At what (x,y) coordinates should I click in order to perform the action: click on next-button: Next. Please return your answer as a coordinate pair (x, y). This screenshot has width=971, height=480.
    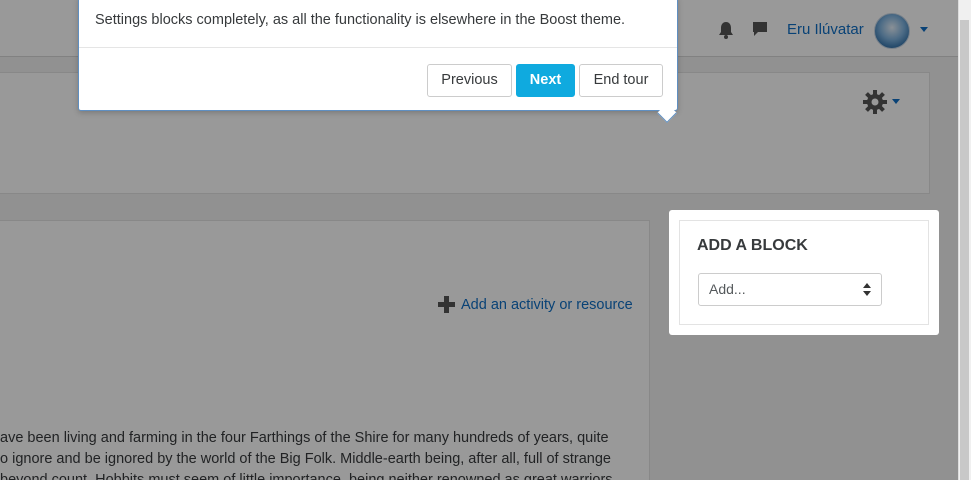
    Looking at the image, I should click on (545, 80).